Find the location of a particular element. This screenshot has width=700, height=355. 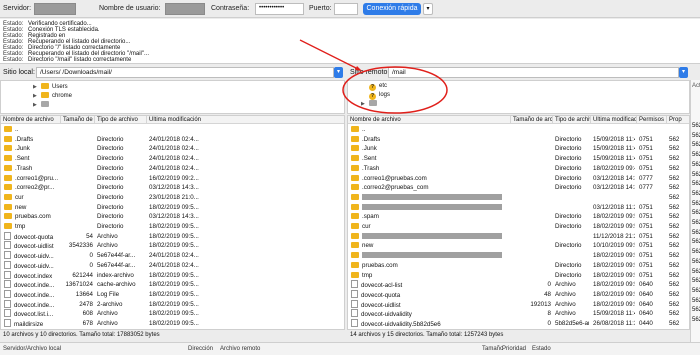

column-header: Tamaño de archi is located at coordinates (532, 120).